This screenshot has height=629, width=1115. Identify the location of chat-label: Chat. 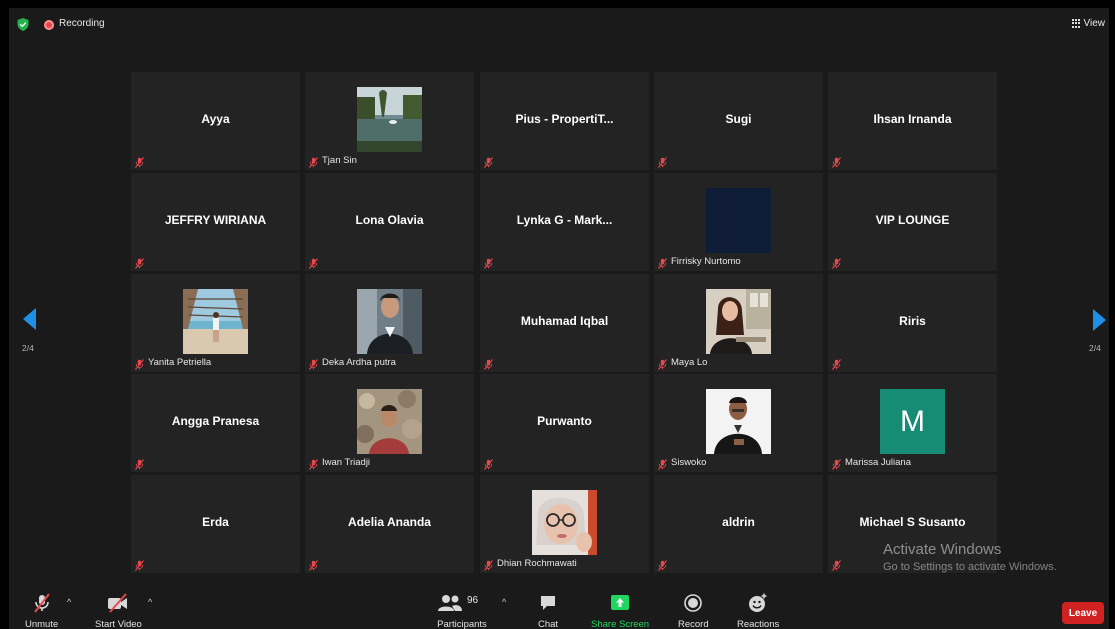
(548, 624).